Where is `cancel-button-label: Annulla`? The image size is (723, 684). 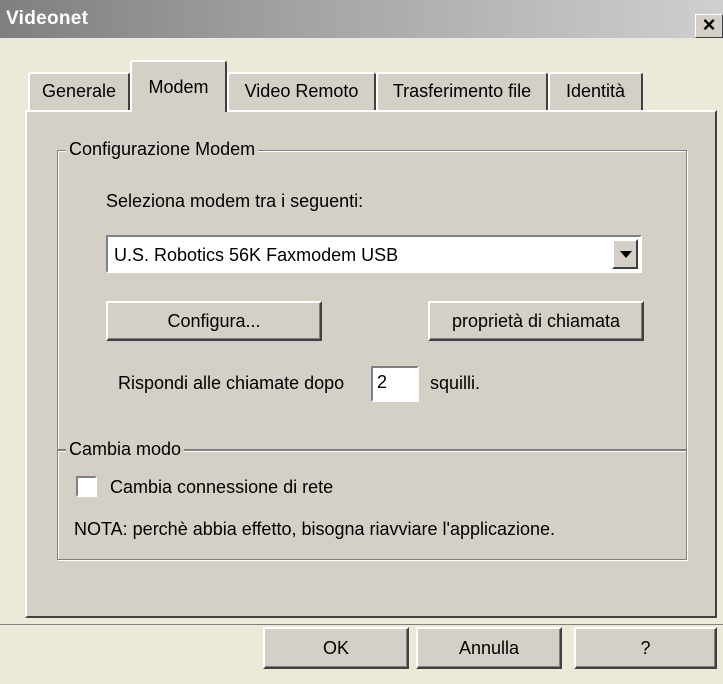 cancel-button-label: Annulla is located at coordinates (489, 648).